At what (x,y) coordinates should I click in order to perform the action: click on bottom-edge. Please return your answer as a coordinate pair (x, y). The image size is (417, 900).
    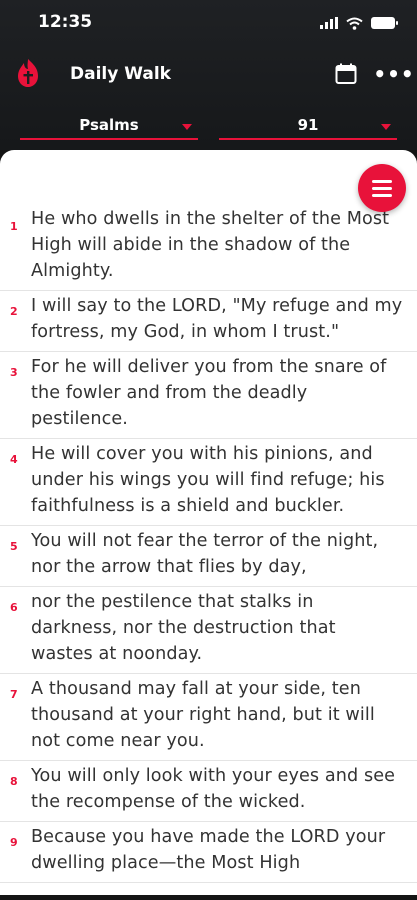
    Looking at the image, I should click on (208, 897).